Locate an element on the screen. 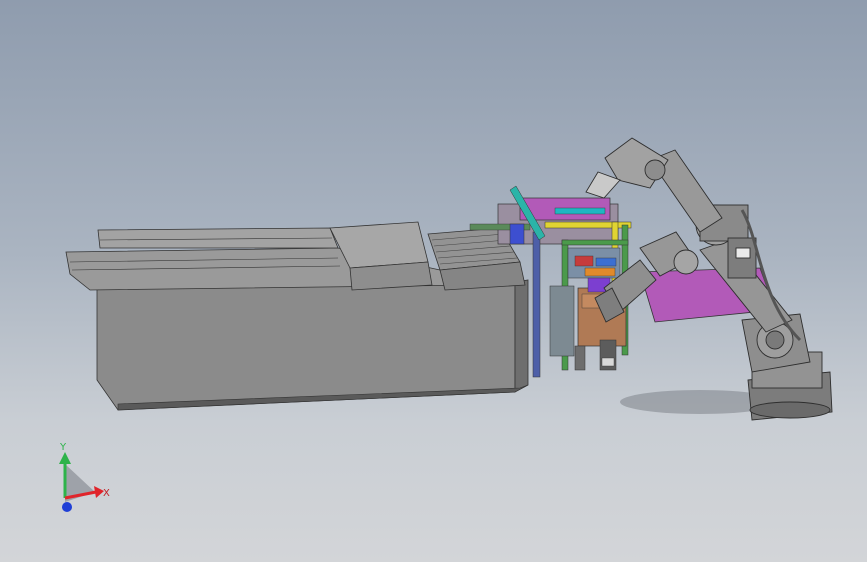 The width and height of the screenshot is (867, 562). x-axis-label: X is located at coordinates (106, 493).